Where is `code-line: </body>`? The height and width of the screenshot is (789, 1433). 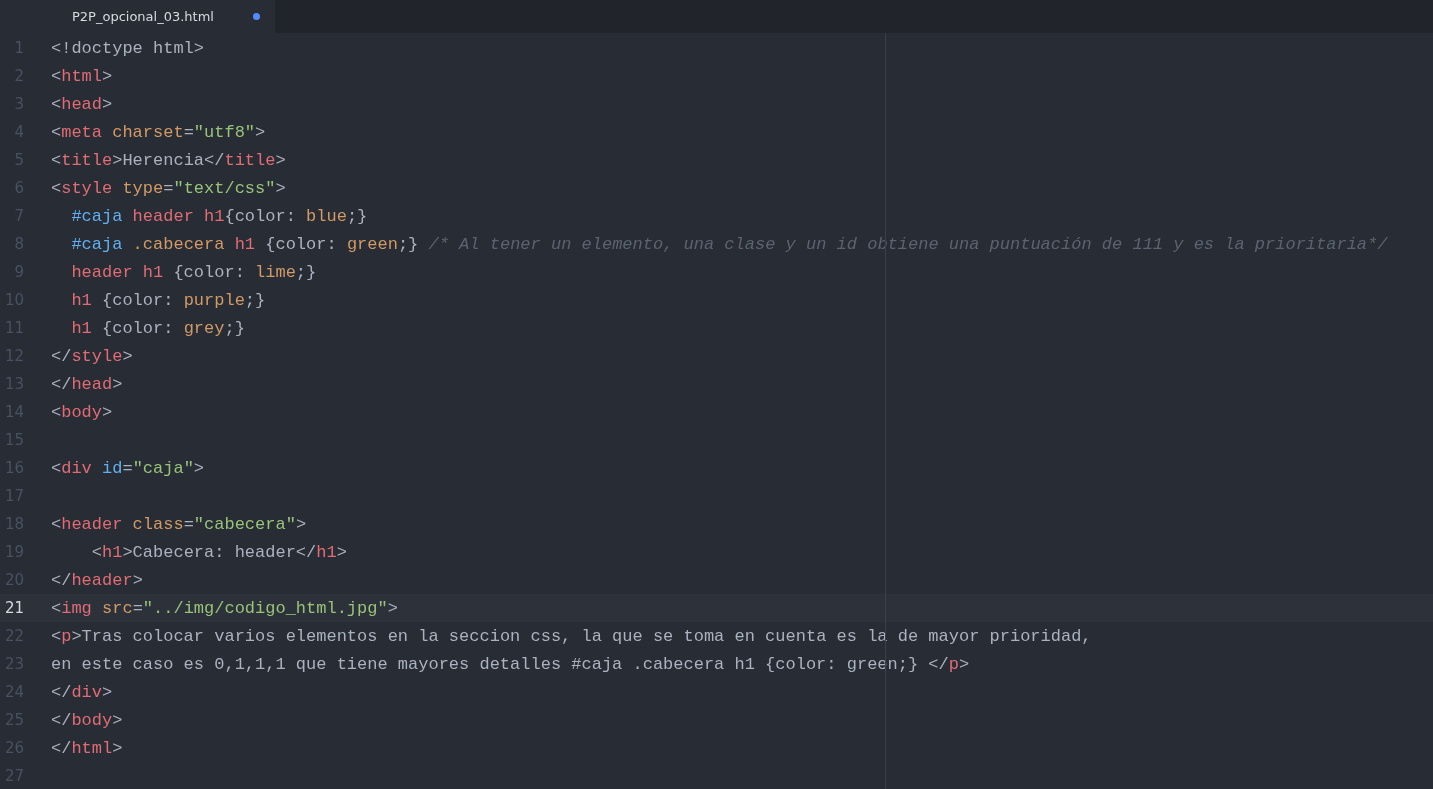
code-line: </body> is located at coordinates (87, 720).